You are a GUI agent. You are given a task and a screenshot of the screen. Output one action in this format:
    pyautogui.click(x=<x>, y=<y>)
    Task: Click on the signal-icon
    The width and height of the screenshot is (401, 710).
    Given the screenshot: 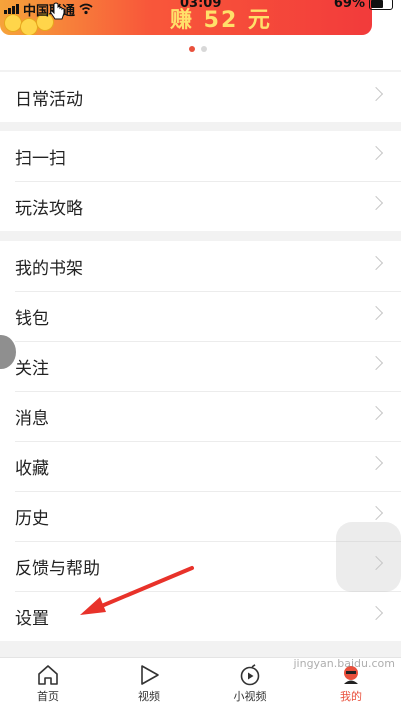 What is the action you would take?
    pyautogui.click(x=11, y=9)
    